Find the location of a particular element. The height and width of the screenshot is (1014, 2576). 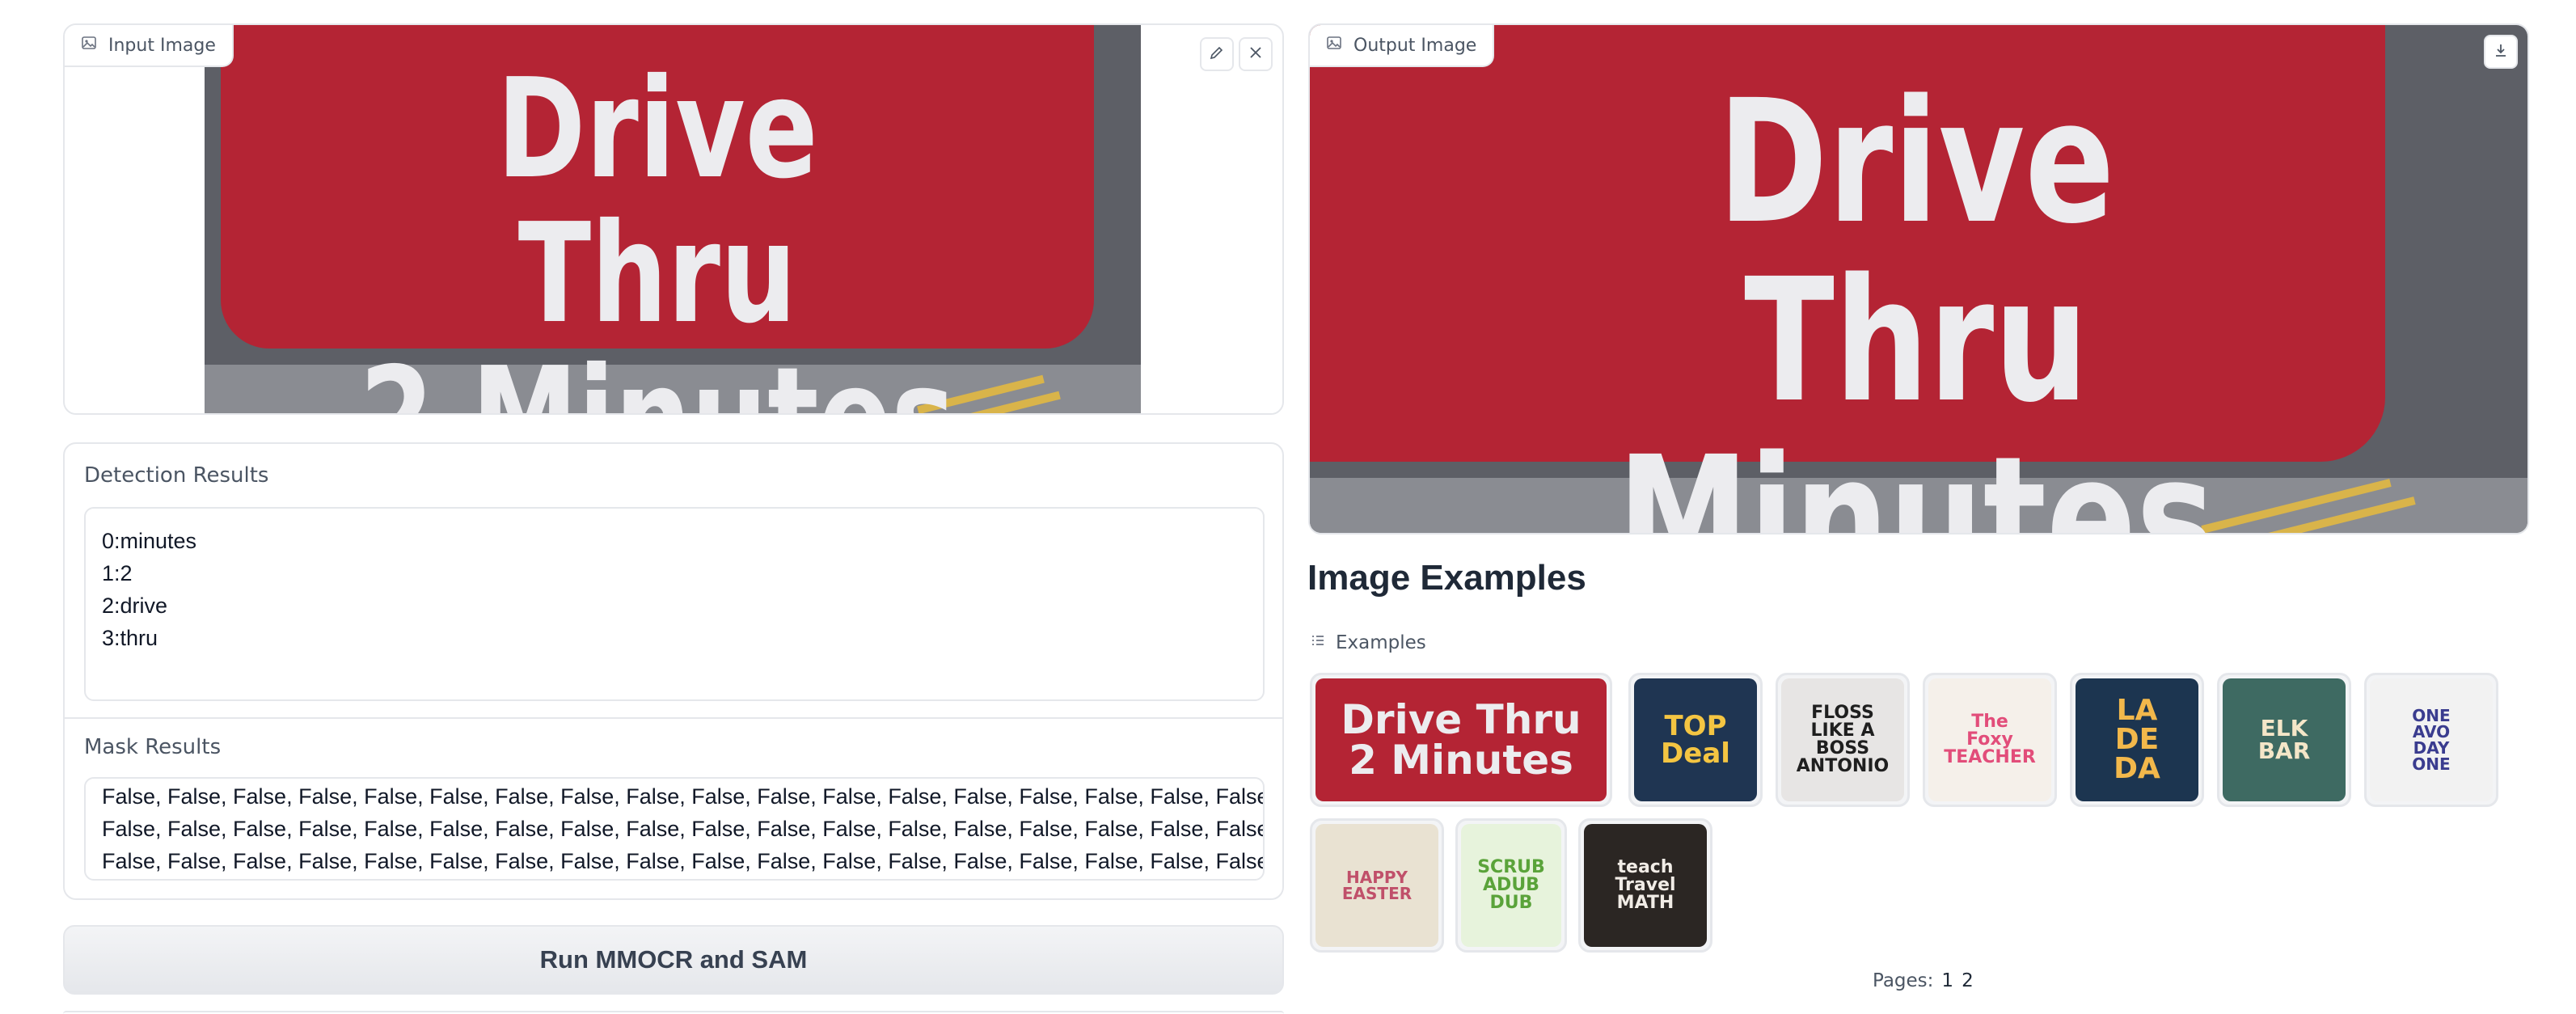

clear-button is located at coordinates (1256, 54).